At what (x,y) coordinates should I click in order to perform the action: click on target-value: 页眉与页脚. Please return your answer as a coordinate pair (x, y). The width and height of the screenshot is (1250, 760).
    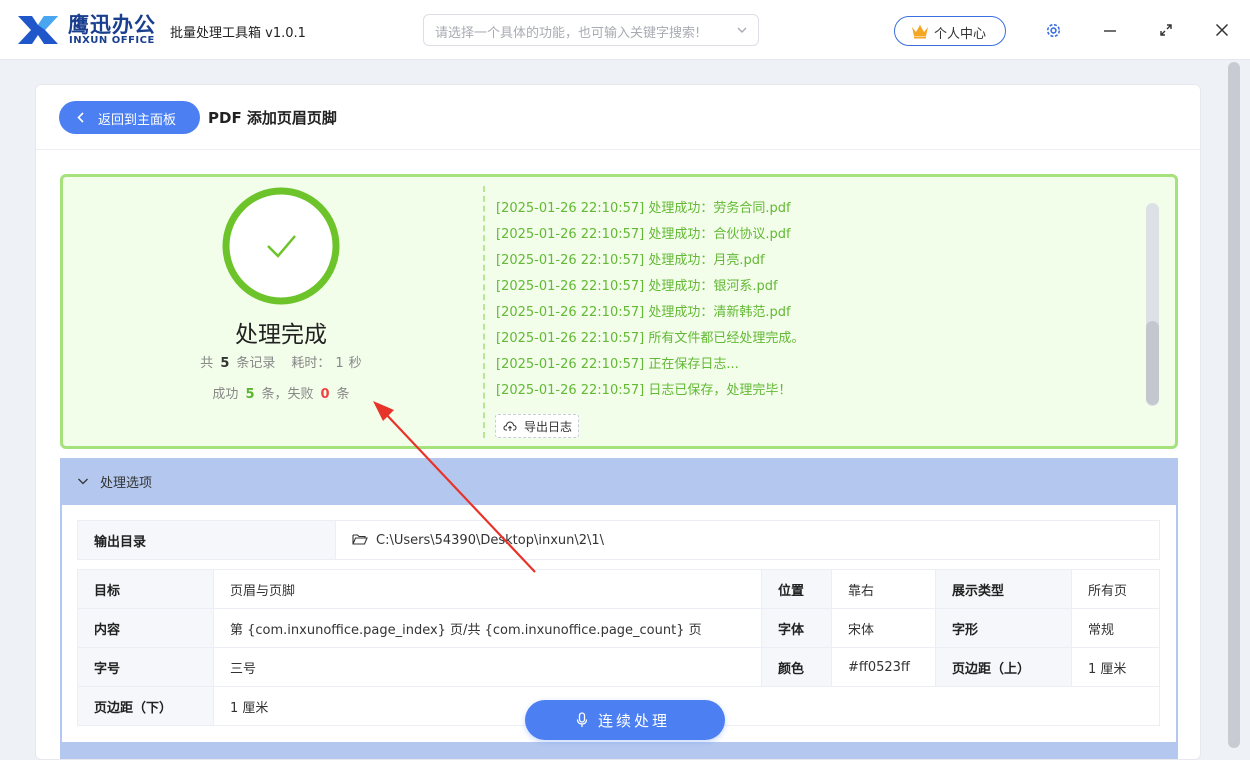
    Looking at the image, I should click on (487, 589).